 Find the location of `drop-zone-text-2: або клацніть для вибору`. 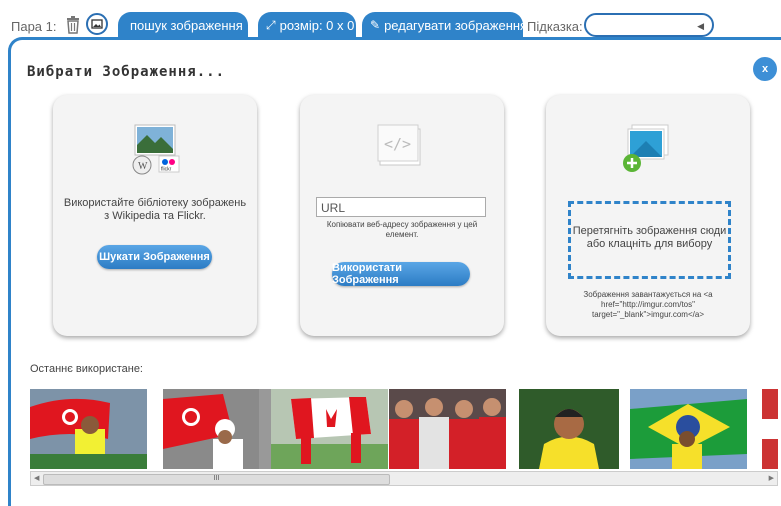

drop-zone-text-2: або клацніть для вибору is located at coordinates (649, 244).